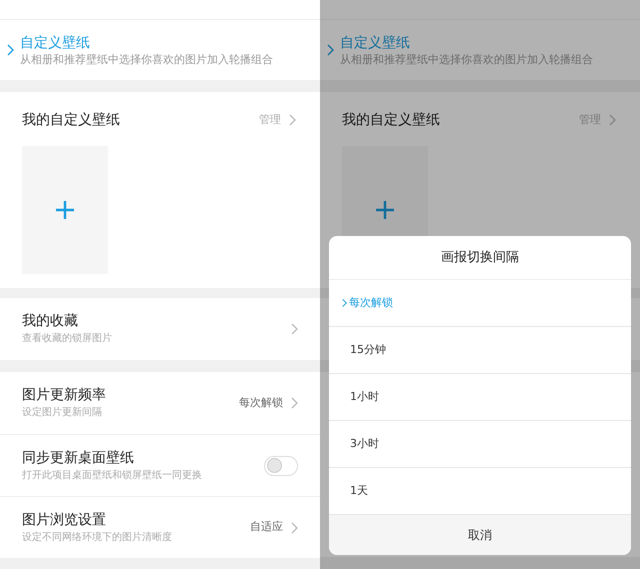 This screenshot has width=640, height=569. What do you see at coordinates (480, 535) in the screenshot?
I see `cancel-button: 取消` at bounding box center [480, 535].